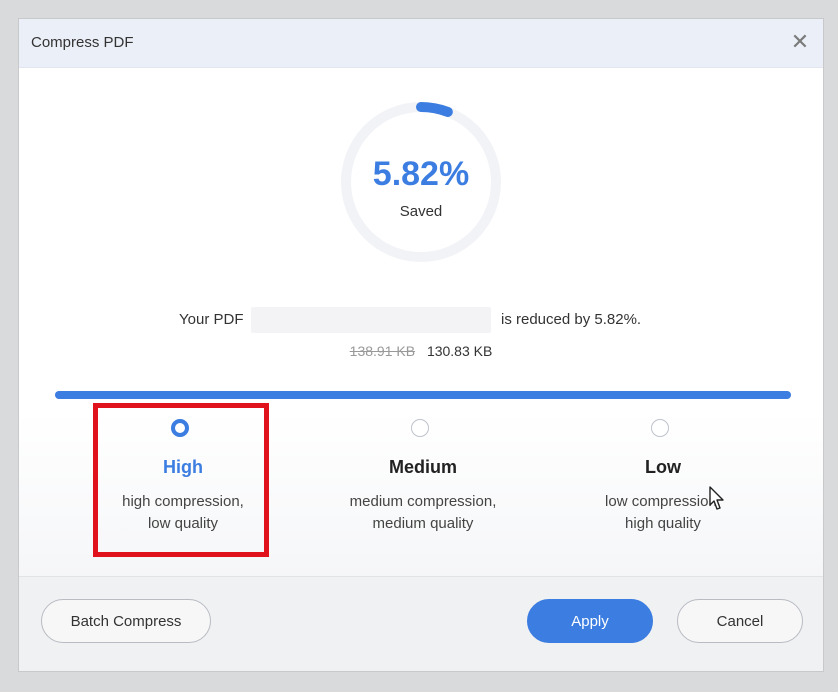 The image size is (838, 692). I want to click on radio-medium, so click(420, 428).